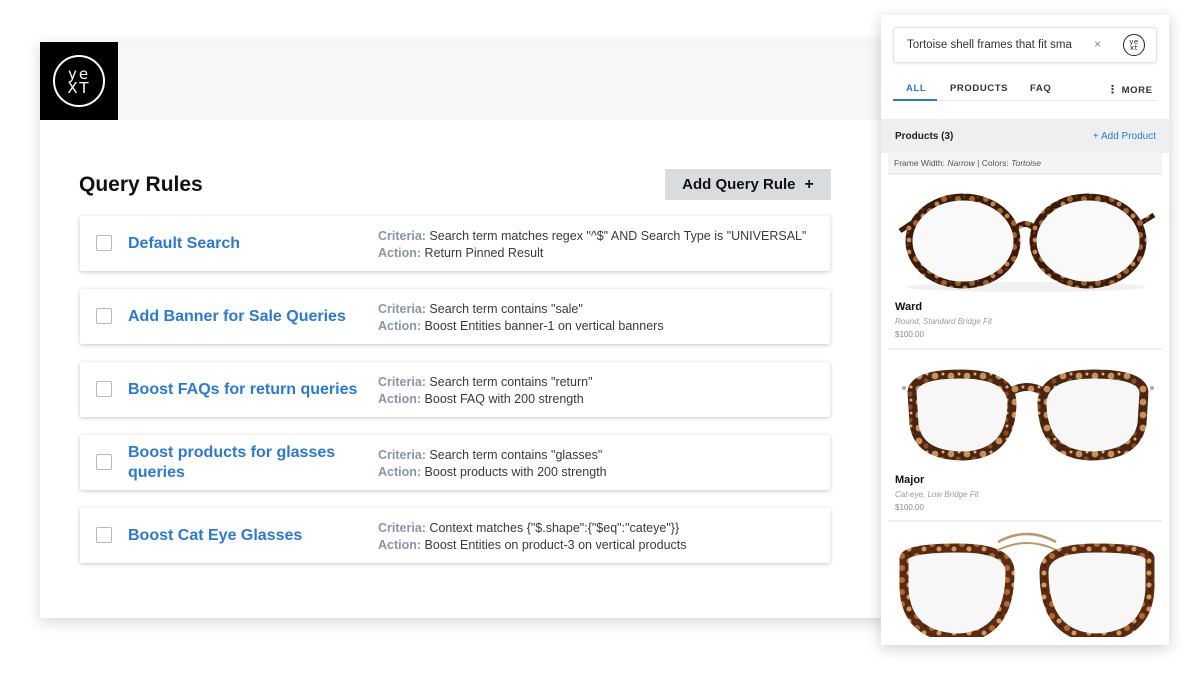 Image resolution: width=1200 pixels, height=675 pixels. What do you see at coordinates (465, 81) in the screenshot?
I see `top-bar: ye XT` at bounding box center [465, 81].